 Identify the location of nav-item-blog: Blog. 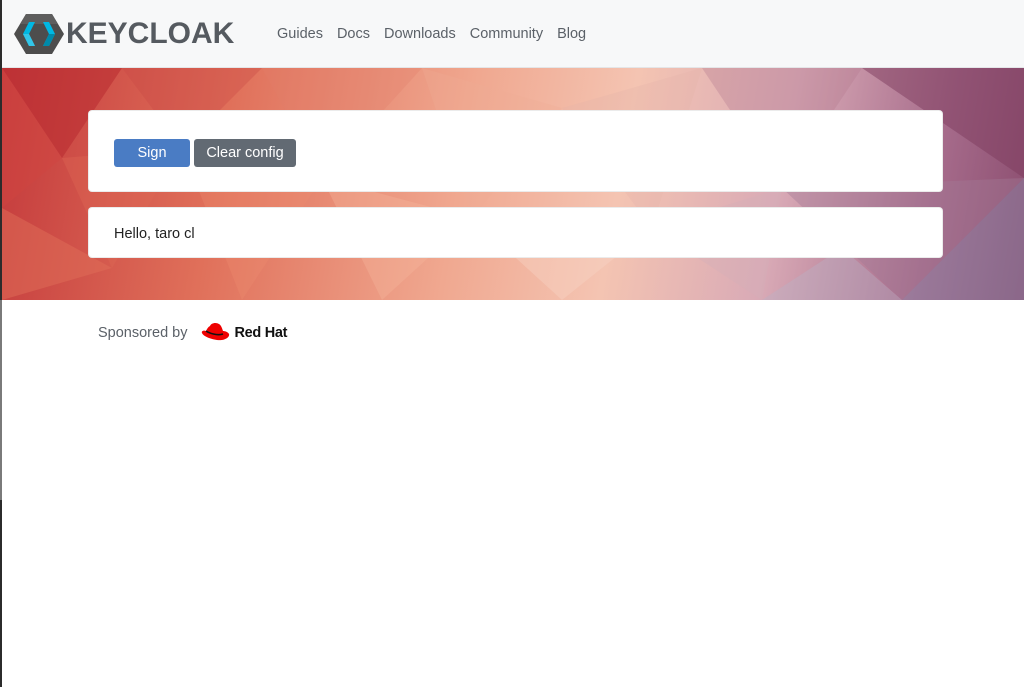
(571, 34).